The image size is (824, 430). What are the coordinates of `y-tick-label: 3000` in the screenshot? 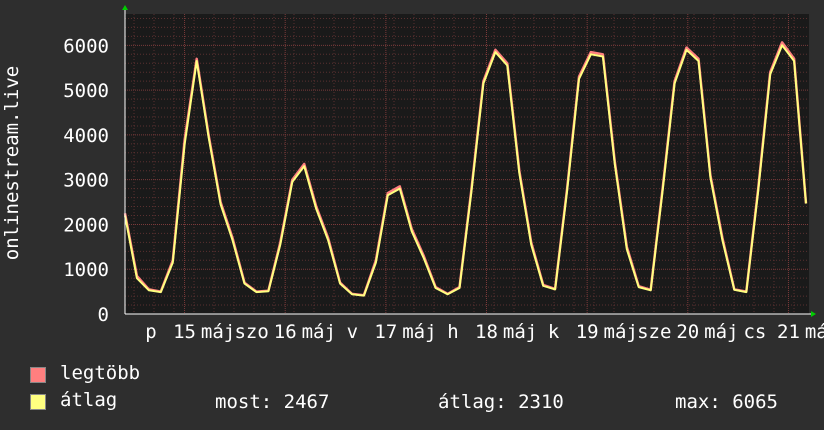 It's located at (86, 181).